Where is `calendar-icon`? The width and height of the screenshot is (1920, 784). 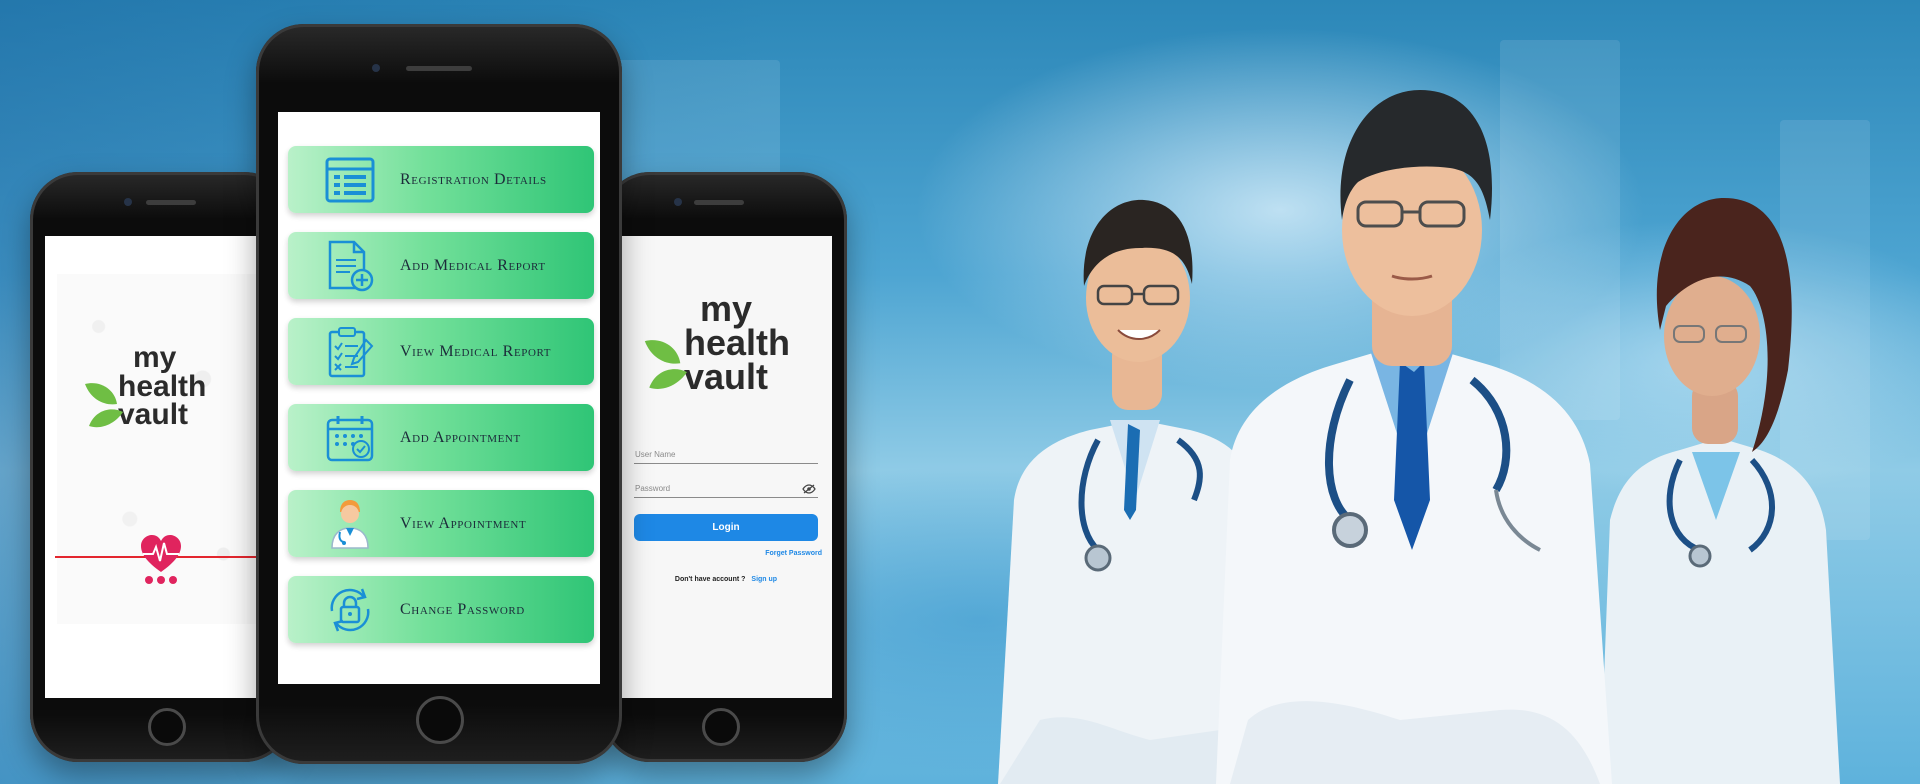 calendar-icon is located at coordinates (350, 438).